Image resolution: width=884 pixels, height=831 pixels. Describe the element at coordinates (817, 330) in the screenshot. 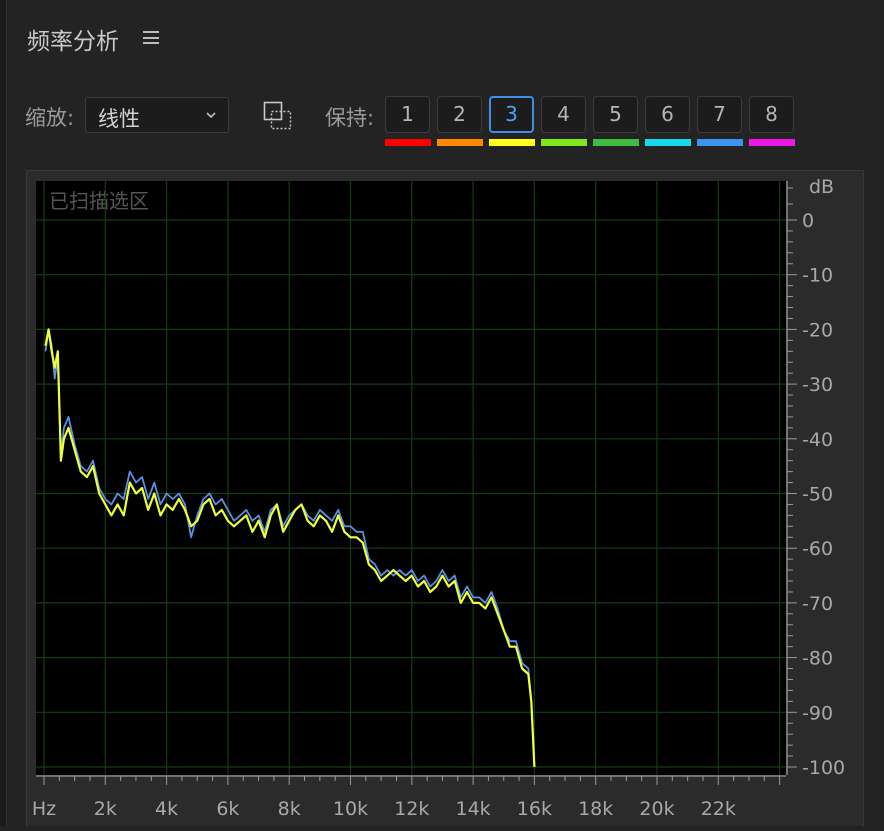

I see `y-tick-label: -20` at that location.